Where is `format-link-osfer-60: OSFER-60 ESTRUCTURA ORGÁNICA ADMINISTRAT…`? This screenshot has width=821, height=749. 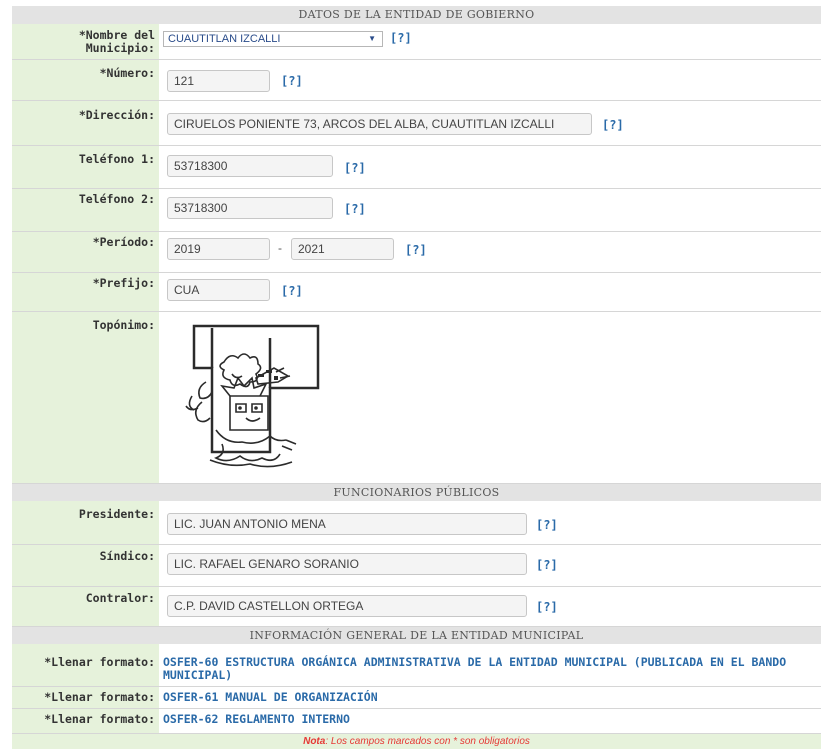 format-link-osfer-60: OSFER-60 ESTRUCTURA ORGÁNICA ADMINISTRAT… is located at coordinates (489, 669).